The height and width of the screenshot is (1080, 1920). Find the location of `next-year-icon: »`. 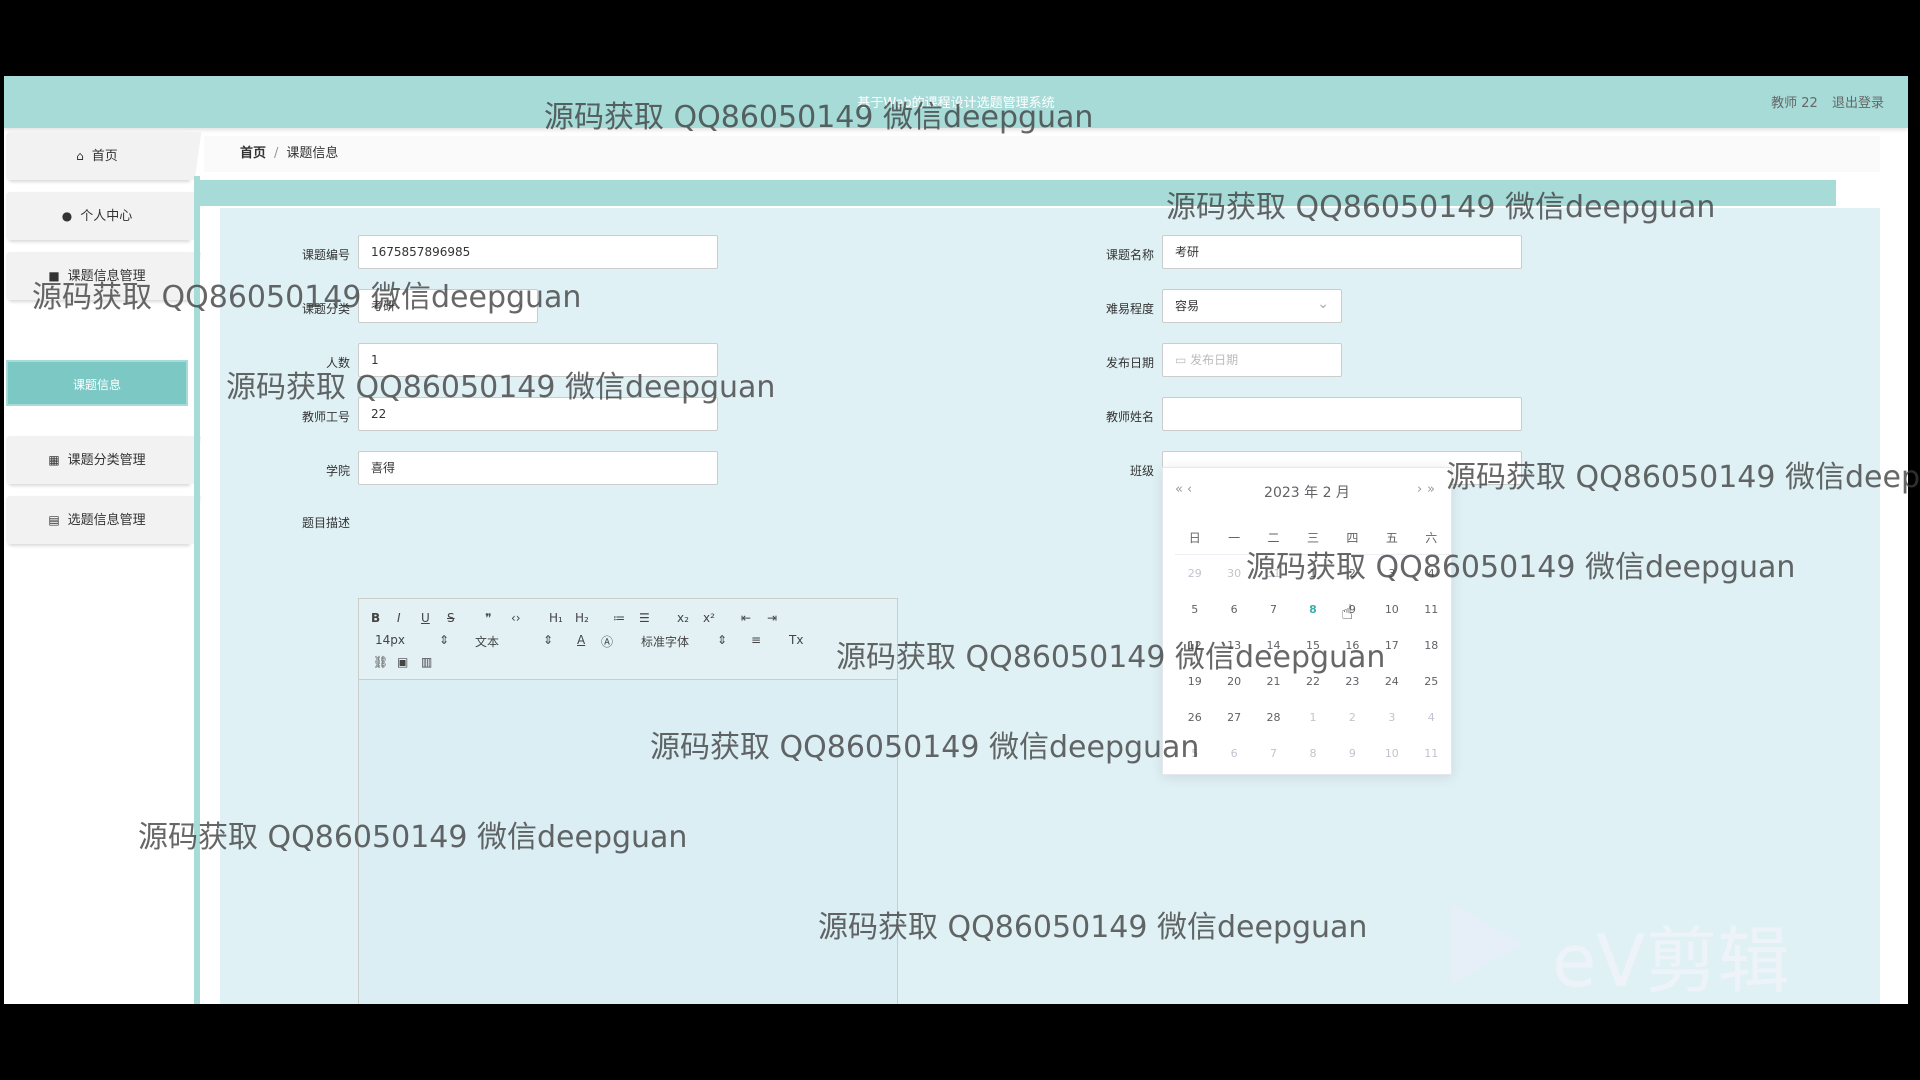

next-year-icon: » is located at coordinates (1431, 489).